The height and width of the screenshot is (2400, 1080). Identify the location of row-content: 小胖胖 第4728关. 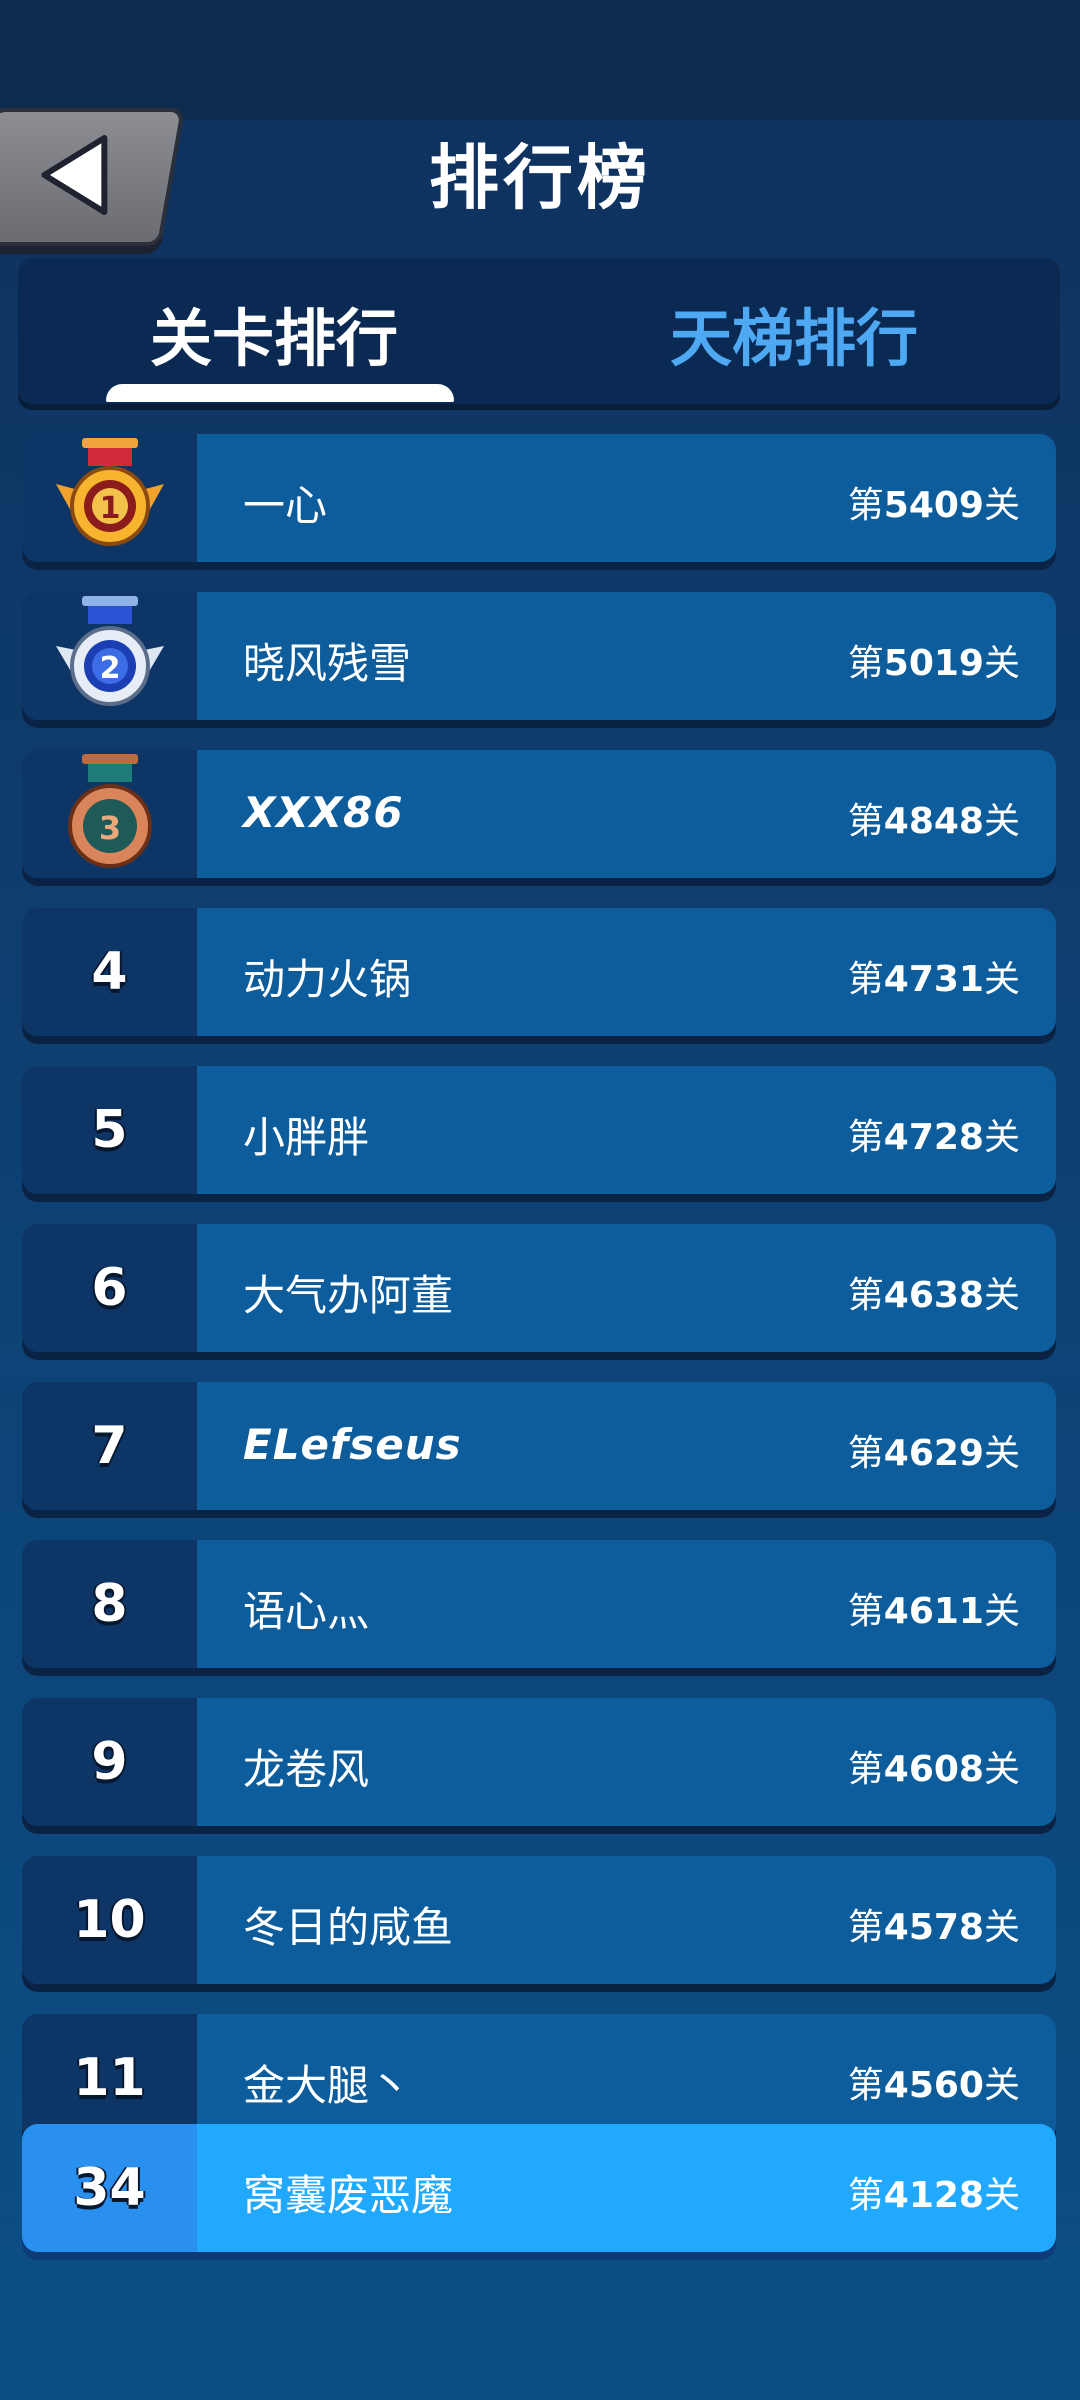
(626, 1130).